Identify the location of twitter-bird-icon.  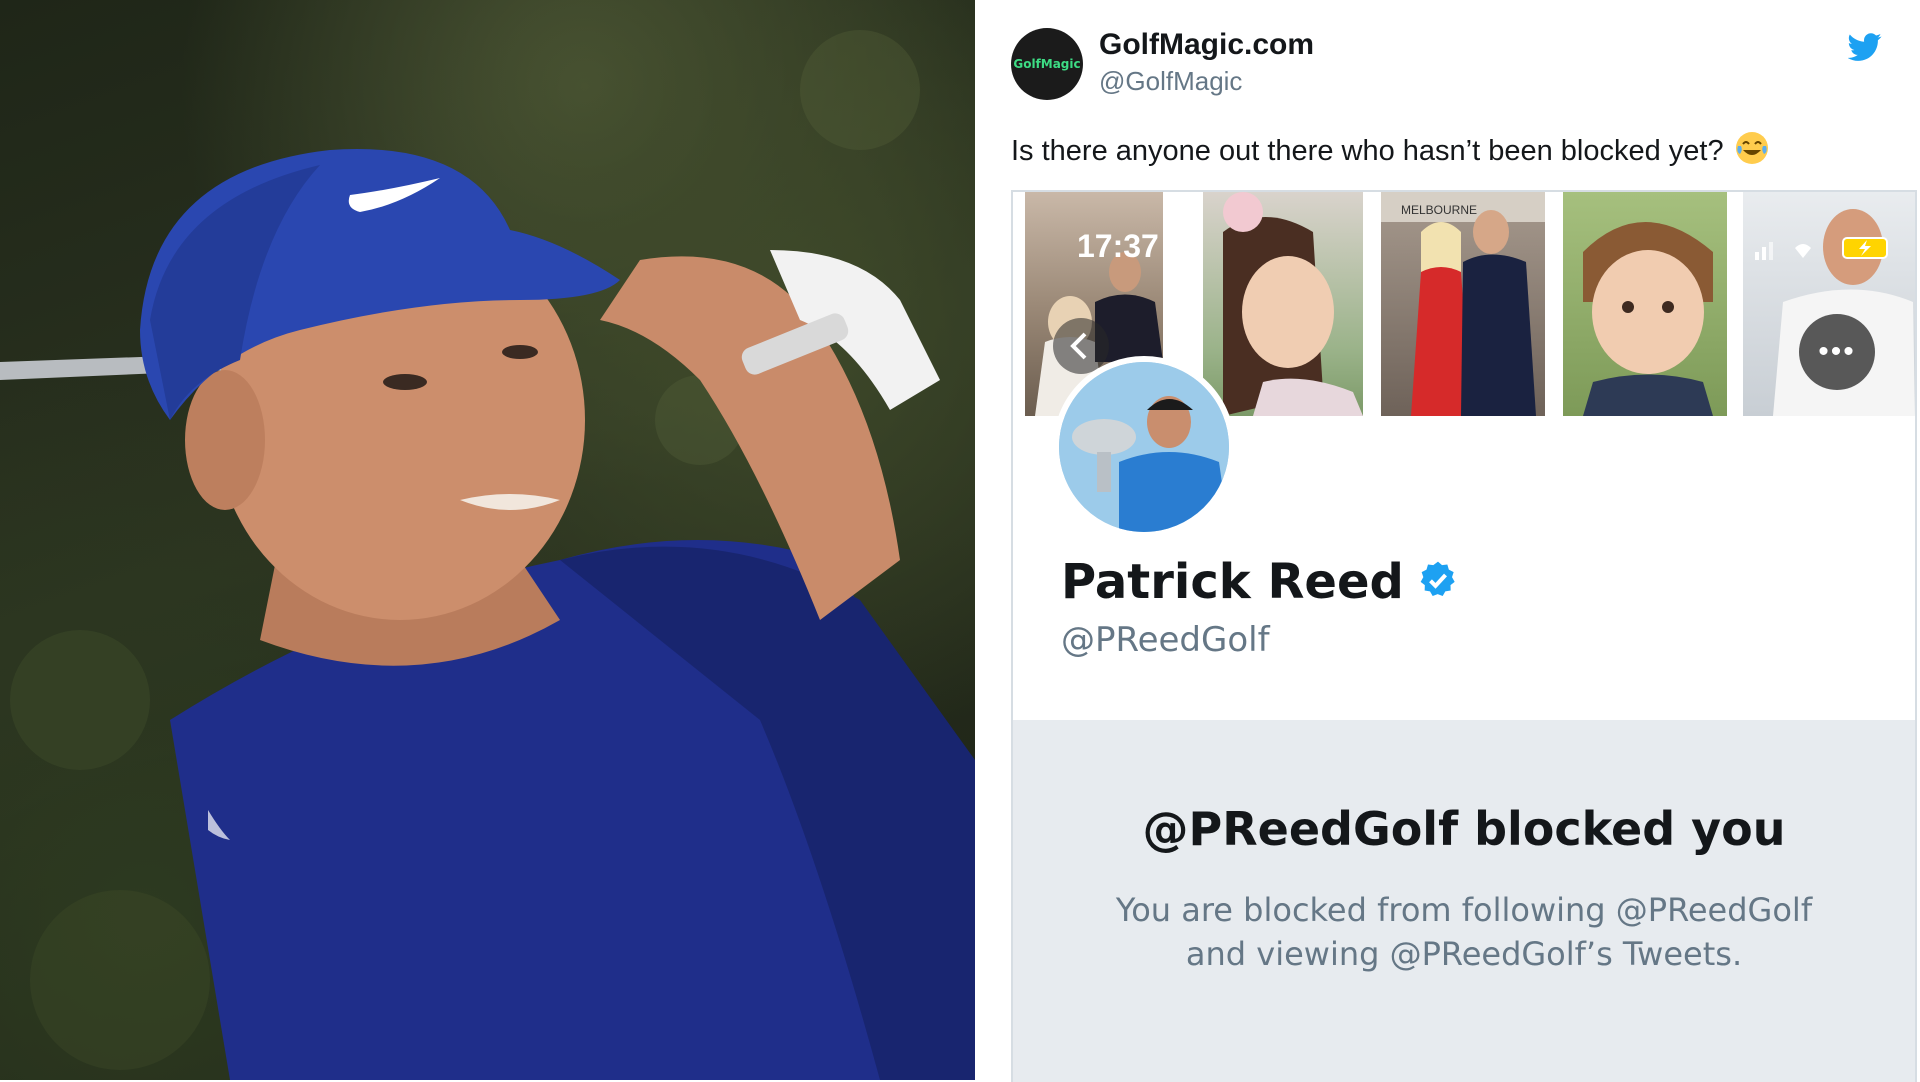
(1865, 47).